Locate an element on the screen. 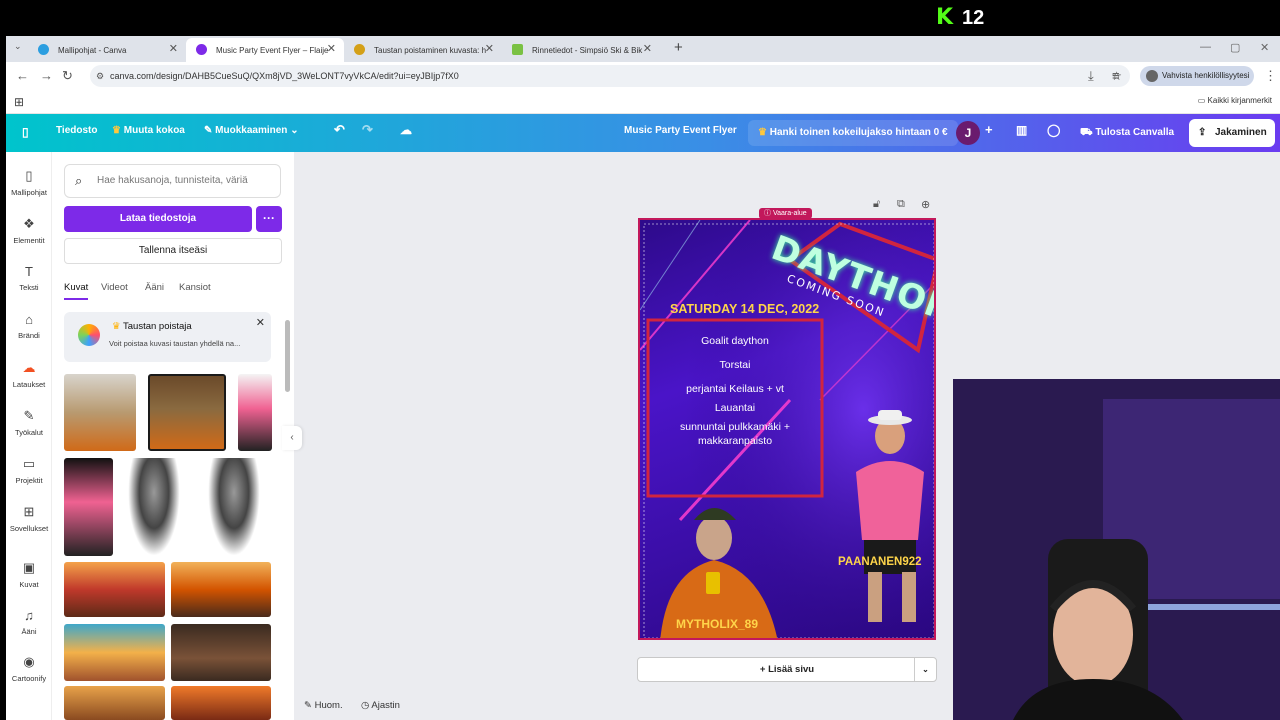 The image size is (1280, 720). more-options-icon: ··· is located at coordinates (269, 219).